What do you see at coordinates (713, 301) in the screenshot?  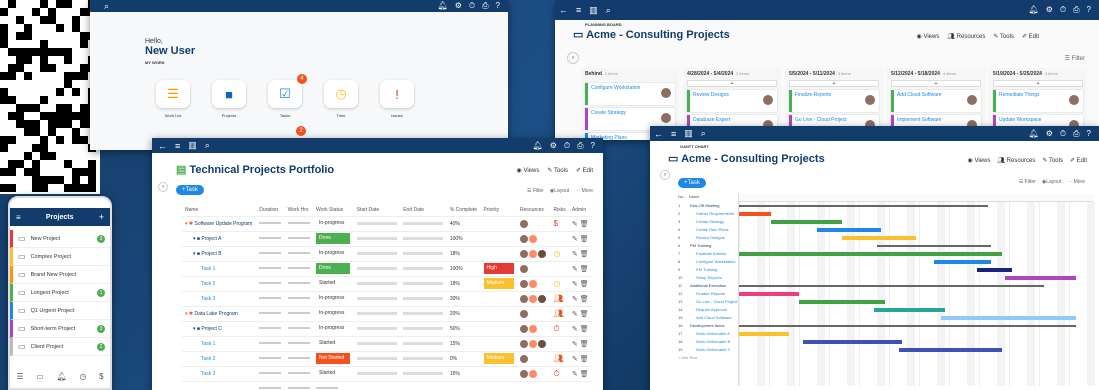 I see `task-name: Go Live - Cloud Project` at bounding box center [713, 301].